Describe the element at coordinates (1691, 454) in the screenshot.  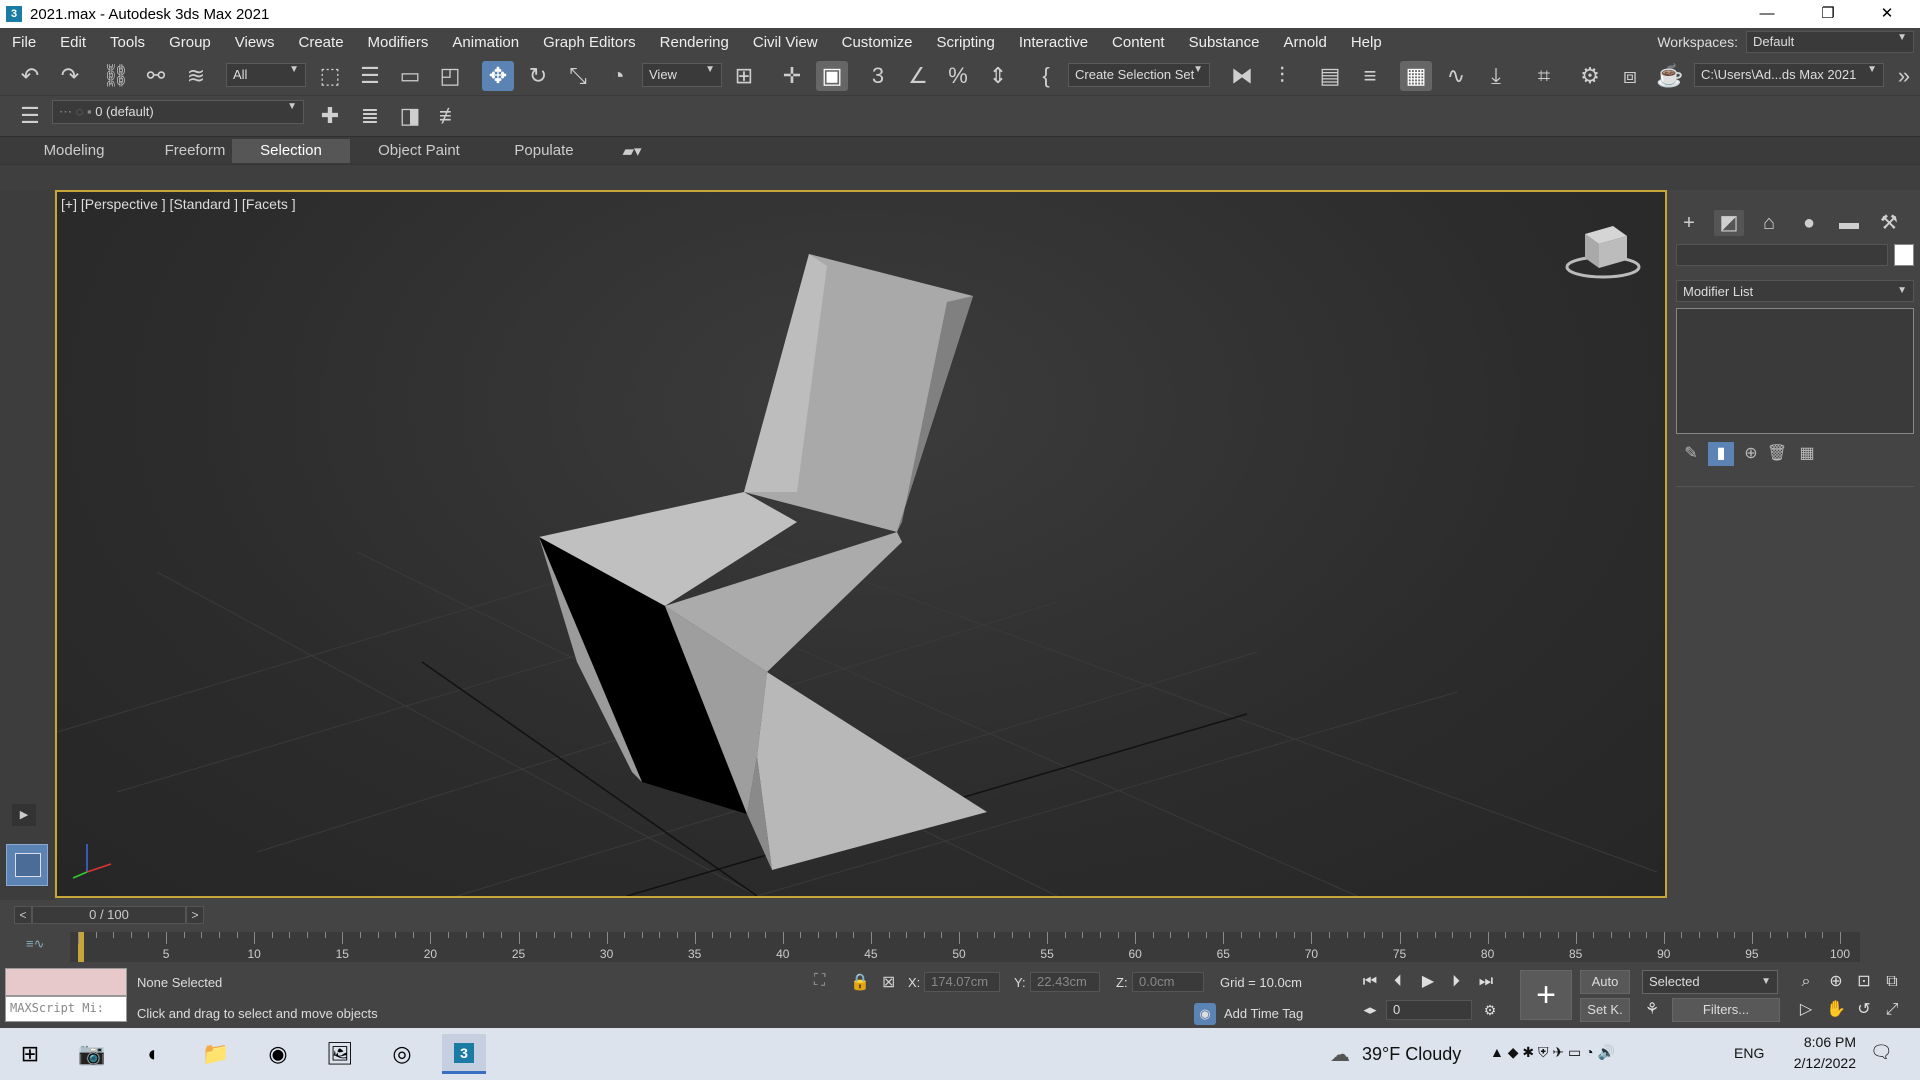
I see `pin-stack-icon: ✎` at that location.